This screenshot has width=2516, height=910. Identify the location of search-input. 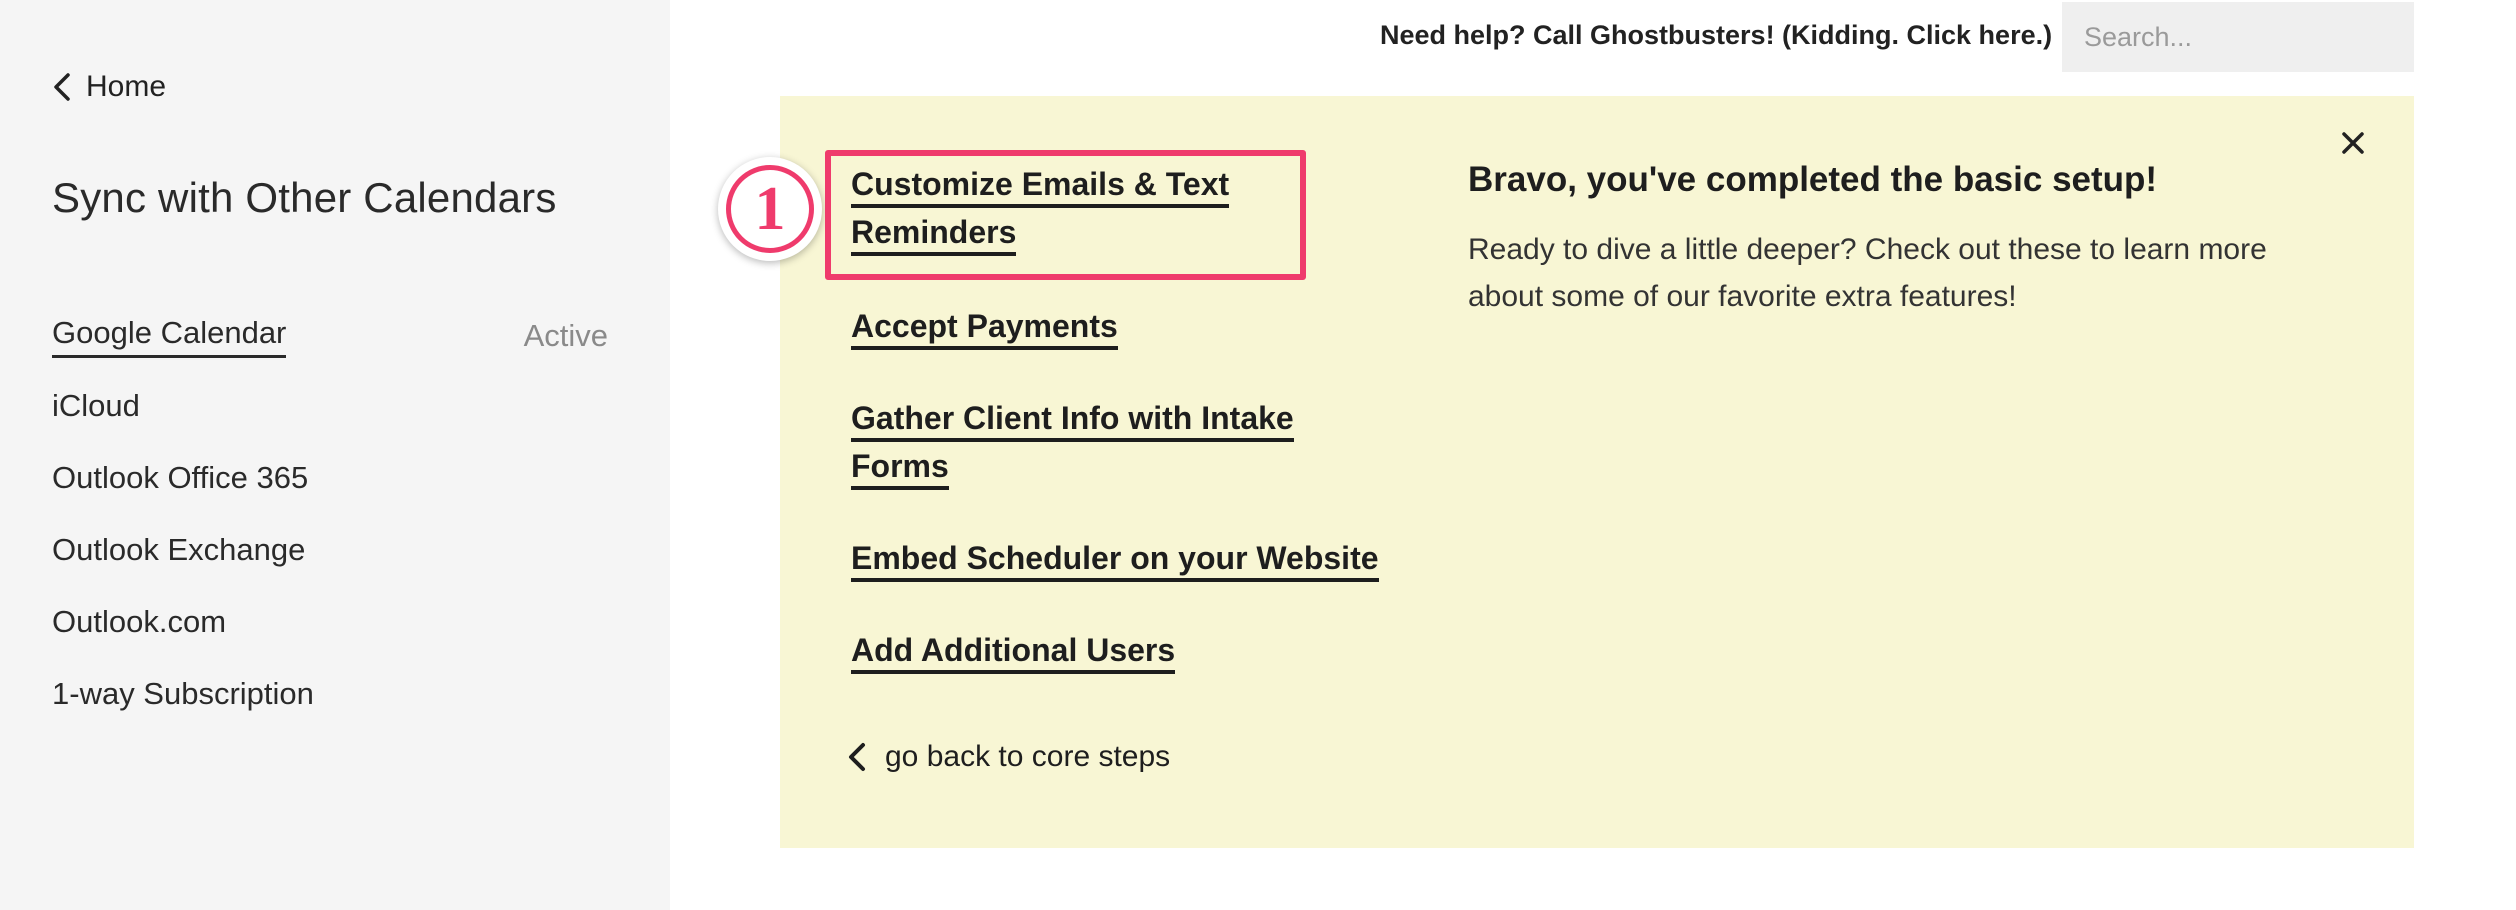
(2261, 37).